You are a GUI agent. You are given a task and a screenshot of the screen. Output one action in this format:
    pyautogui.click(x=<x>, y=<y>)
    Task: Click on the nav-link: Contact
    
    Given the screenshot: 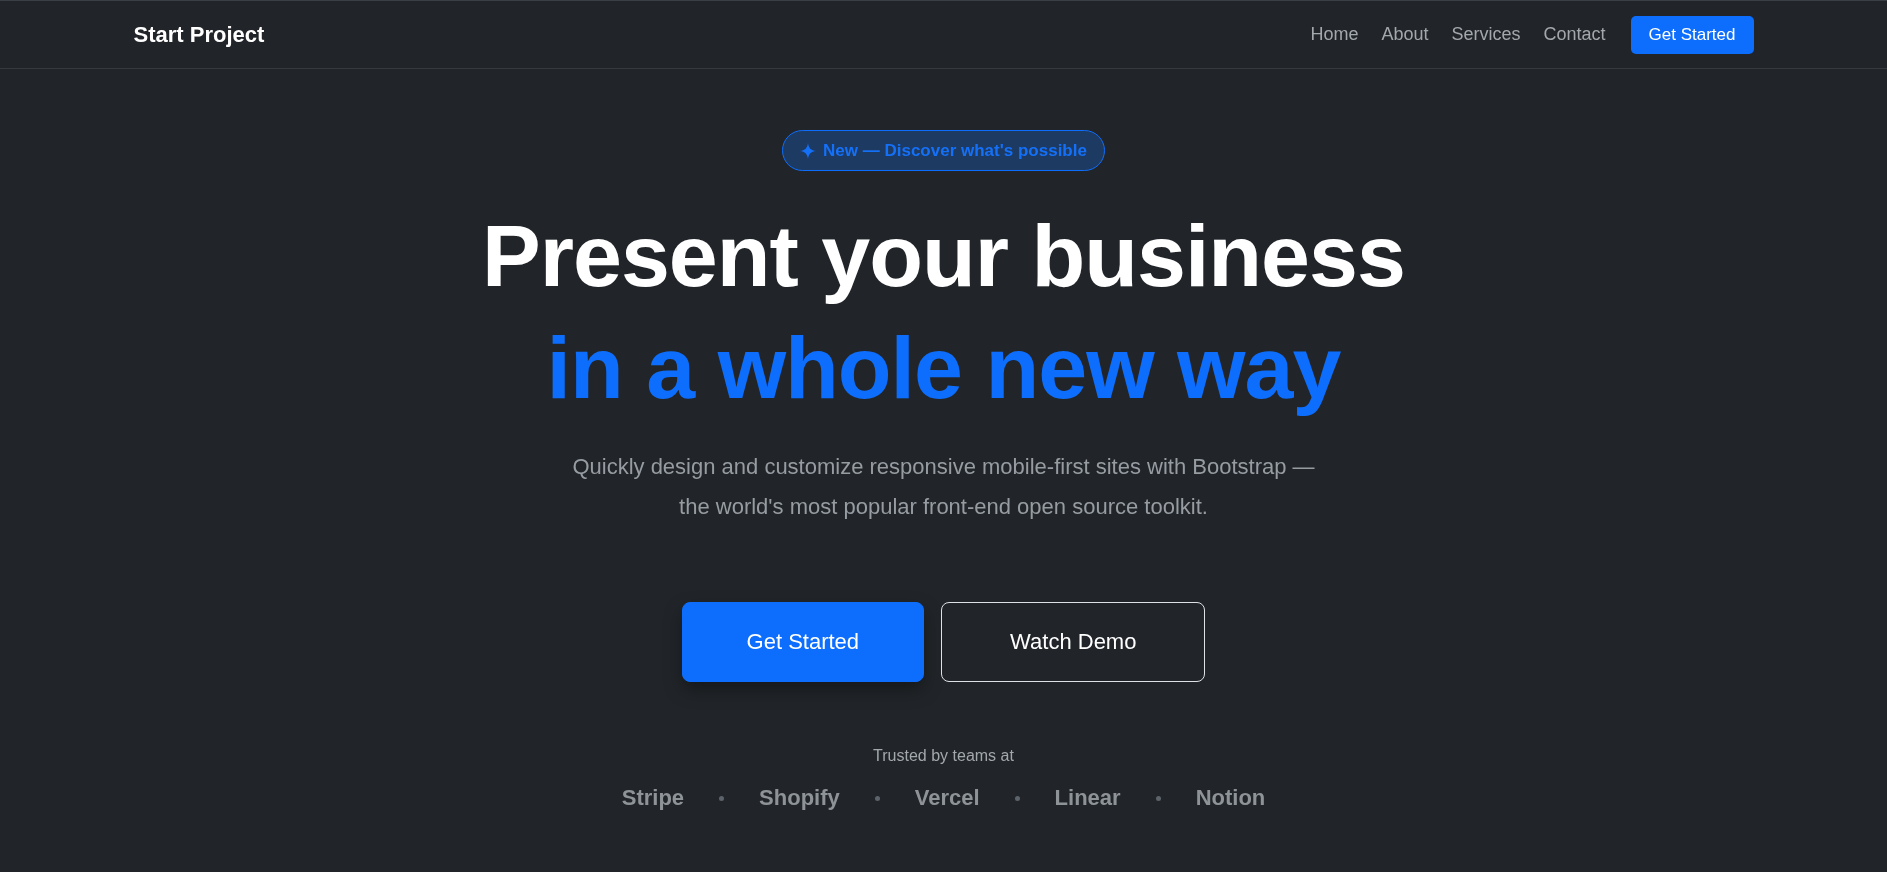 What is the action you would take?
    pyautogui.click(x=1574, y=34)
    